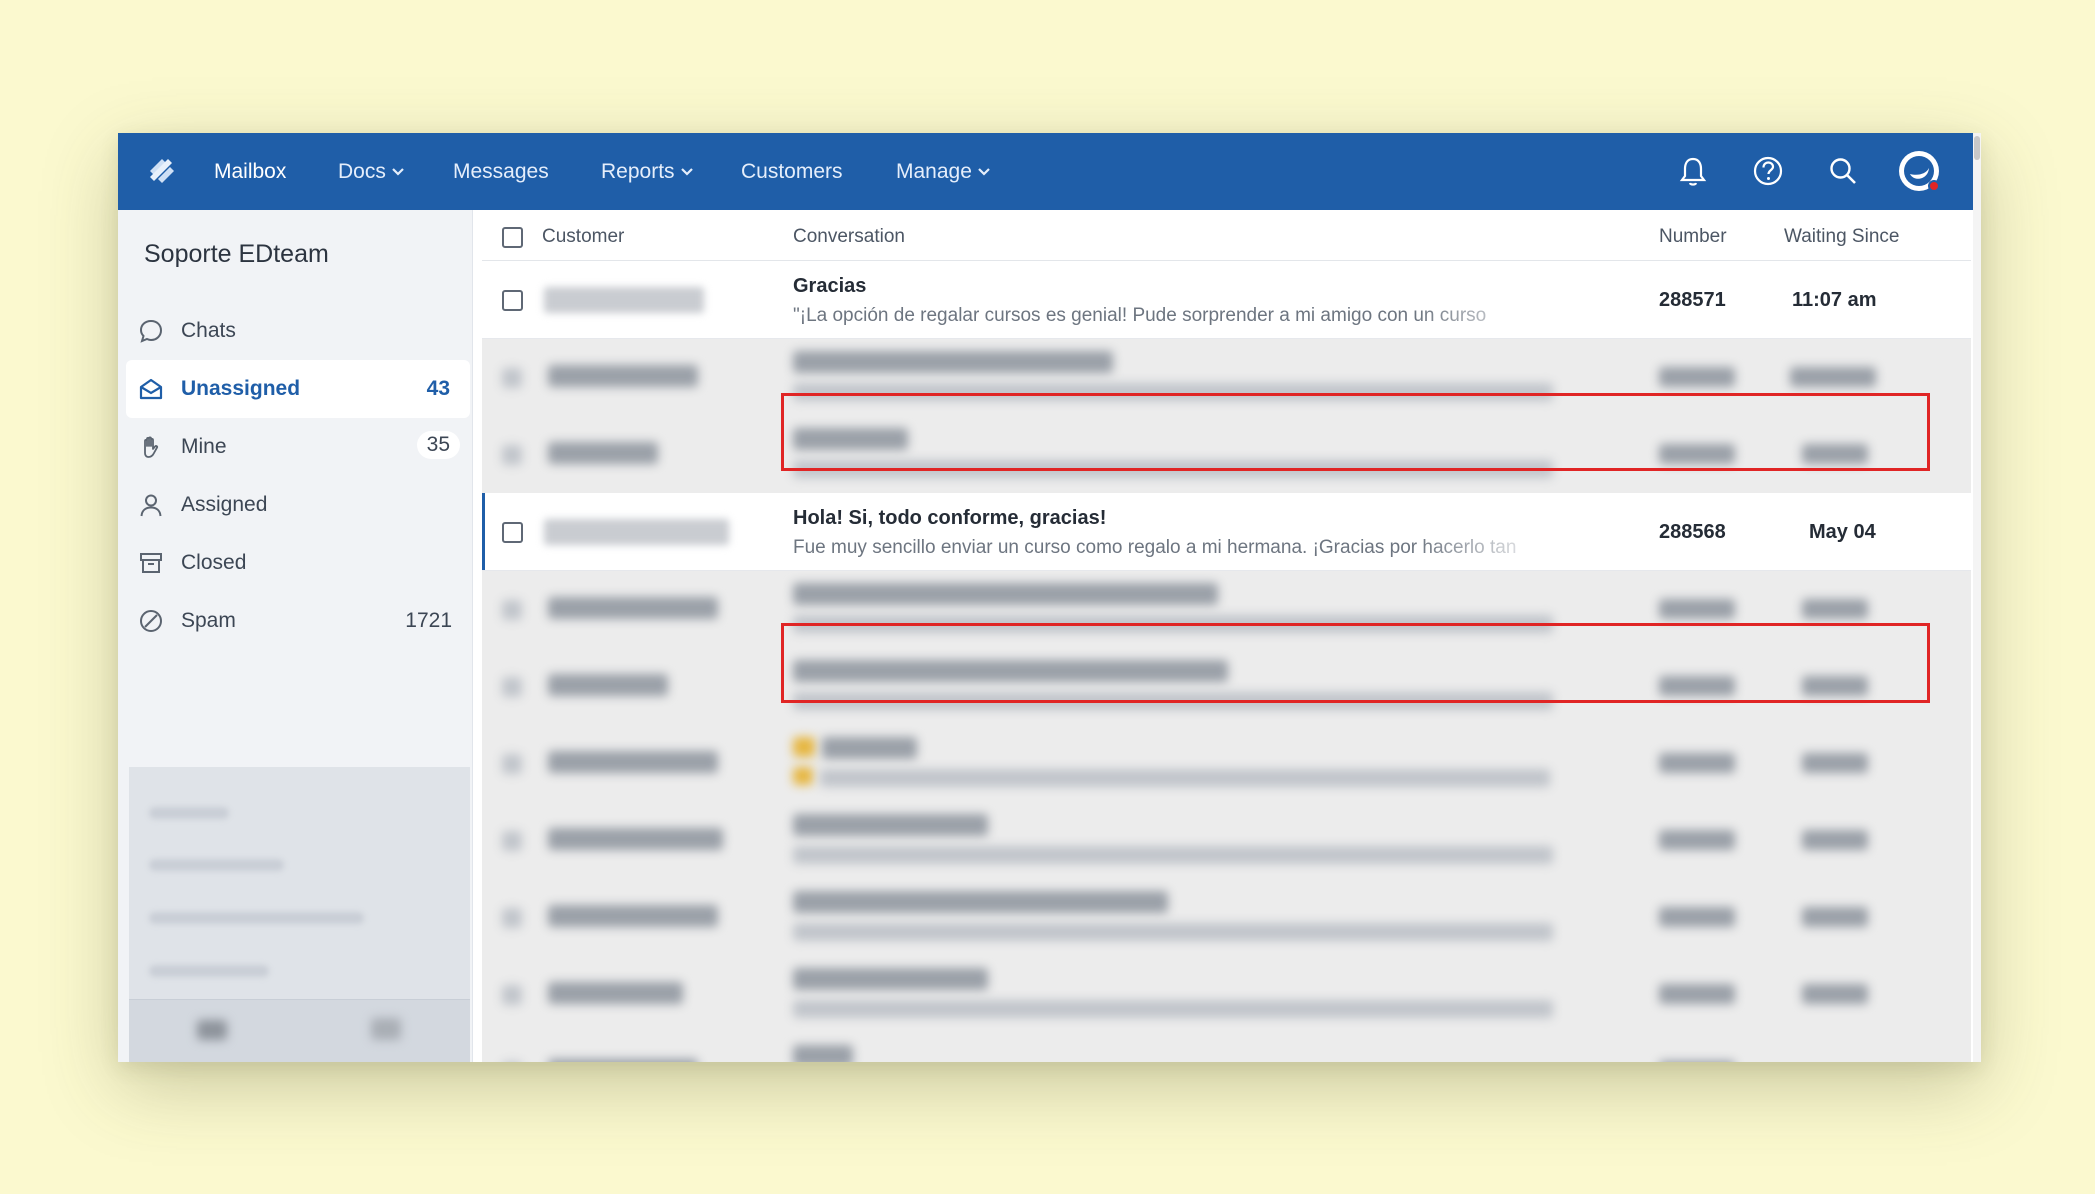 This screenshot has width=2095, height=1194. I want to click on folder-chats: Chats, so click(298, 331).